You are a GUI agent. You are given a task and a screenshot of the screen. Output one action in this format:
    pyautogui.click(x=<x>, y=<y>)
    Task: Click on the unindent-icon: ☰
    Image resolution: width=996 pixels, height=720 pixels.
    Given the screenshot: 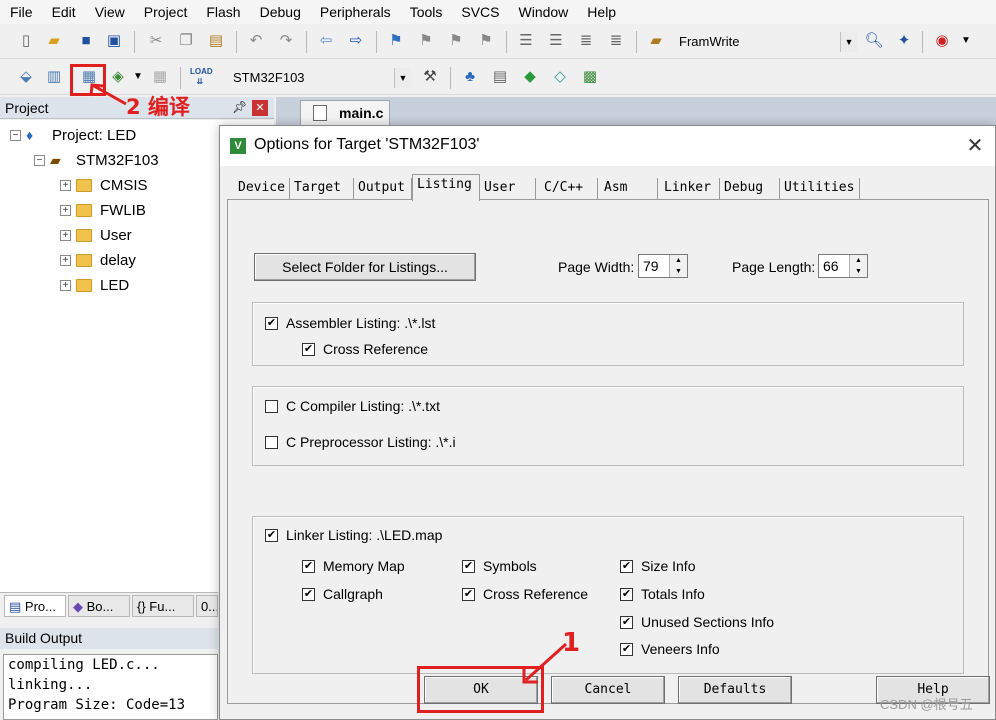 What is the action you would take?
    pyautogui.click(x=556, y=41)
    